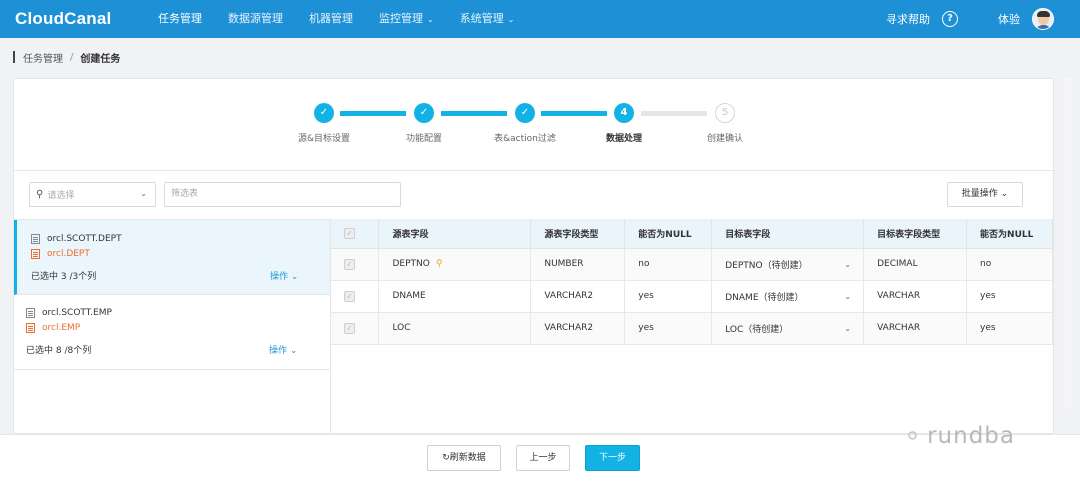 The width and height of the screenshot is (1080, 481). What do you see at coordinates (766, 265) in the screenshot?
I see `target-column-name: DEPTNO（待创建）` at bounding box center [766, 265].